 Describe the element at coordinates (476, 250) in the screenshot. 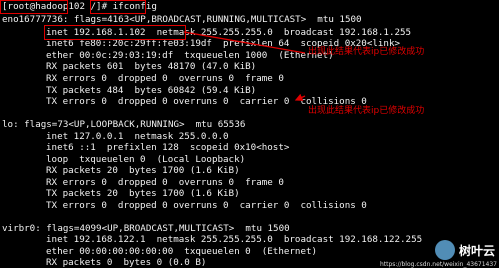

I see `watermark-brand: 树叶云` at that location.